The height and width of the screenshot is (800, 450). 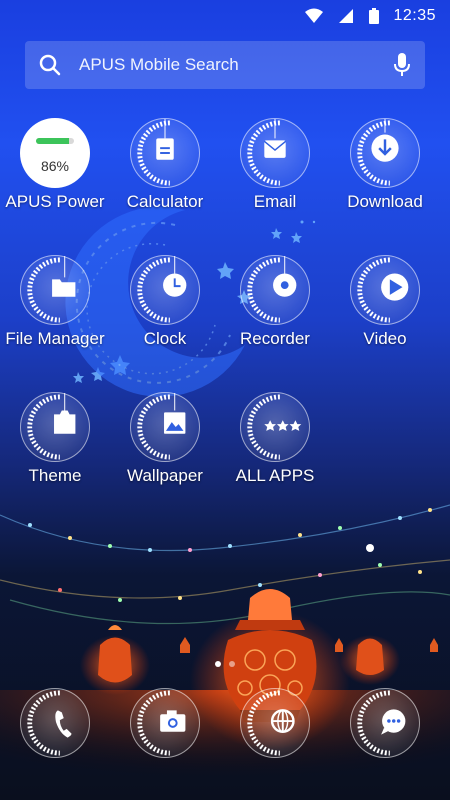 What do you see at coordinates (275, 201) in the screenshot?
I see `app-label: Email` at bounding box center [275, 201].